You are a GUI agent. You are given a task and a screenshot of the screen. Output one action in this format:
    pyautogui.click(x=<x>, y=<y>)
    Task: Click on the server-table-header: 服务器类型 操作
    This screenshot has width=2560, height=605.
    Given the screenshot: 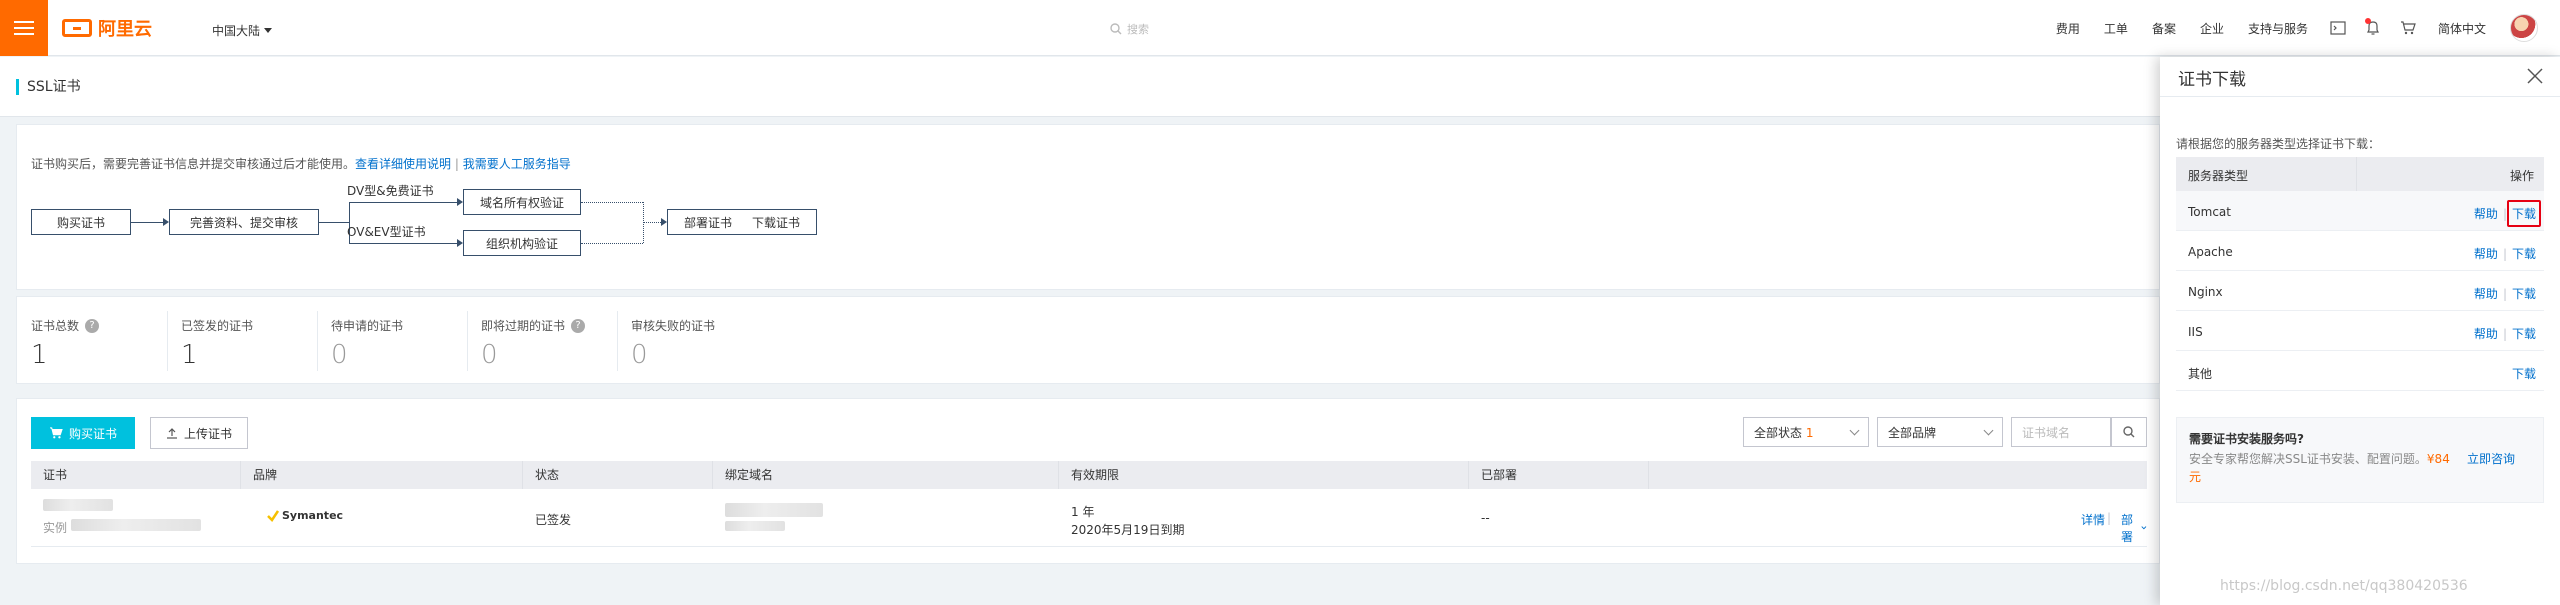 What is the action you would take?
    pyautogui.click(x=2360, y=174)
    